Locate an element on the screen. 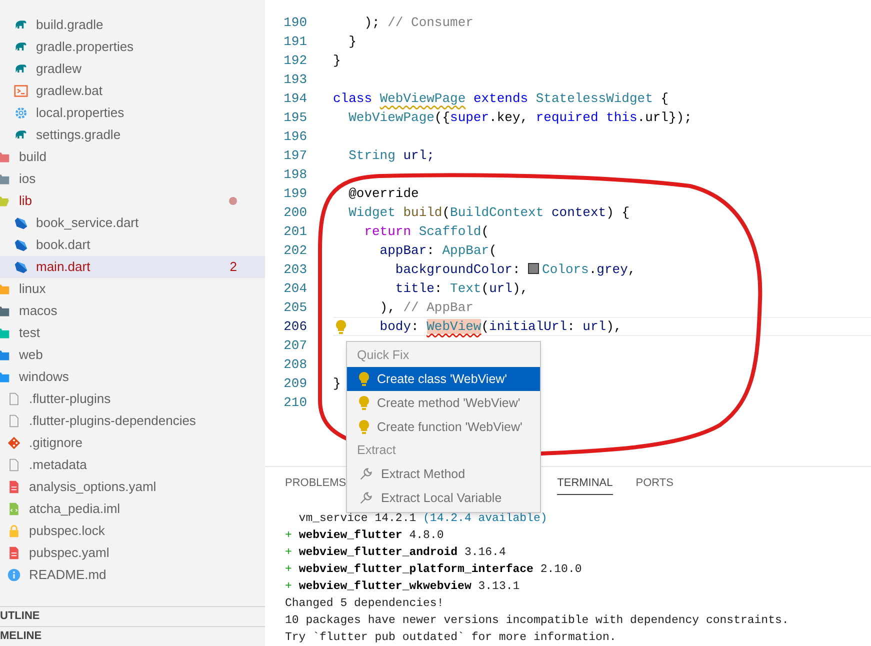 The image size is (871, 646). git-icon is located at coordinates (14, 443).